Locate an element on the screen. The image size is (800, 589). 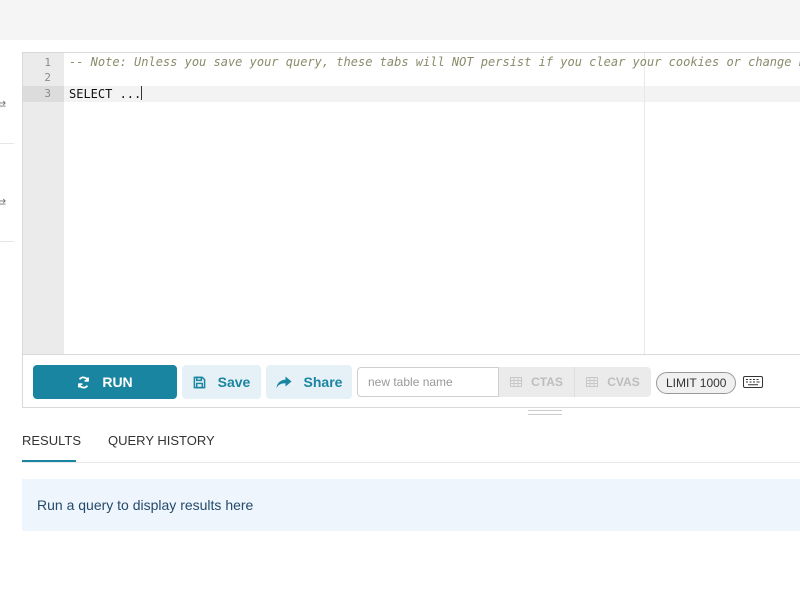
line-number-gutter: 1 2 3 is located at coordinates (43, 203).